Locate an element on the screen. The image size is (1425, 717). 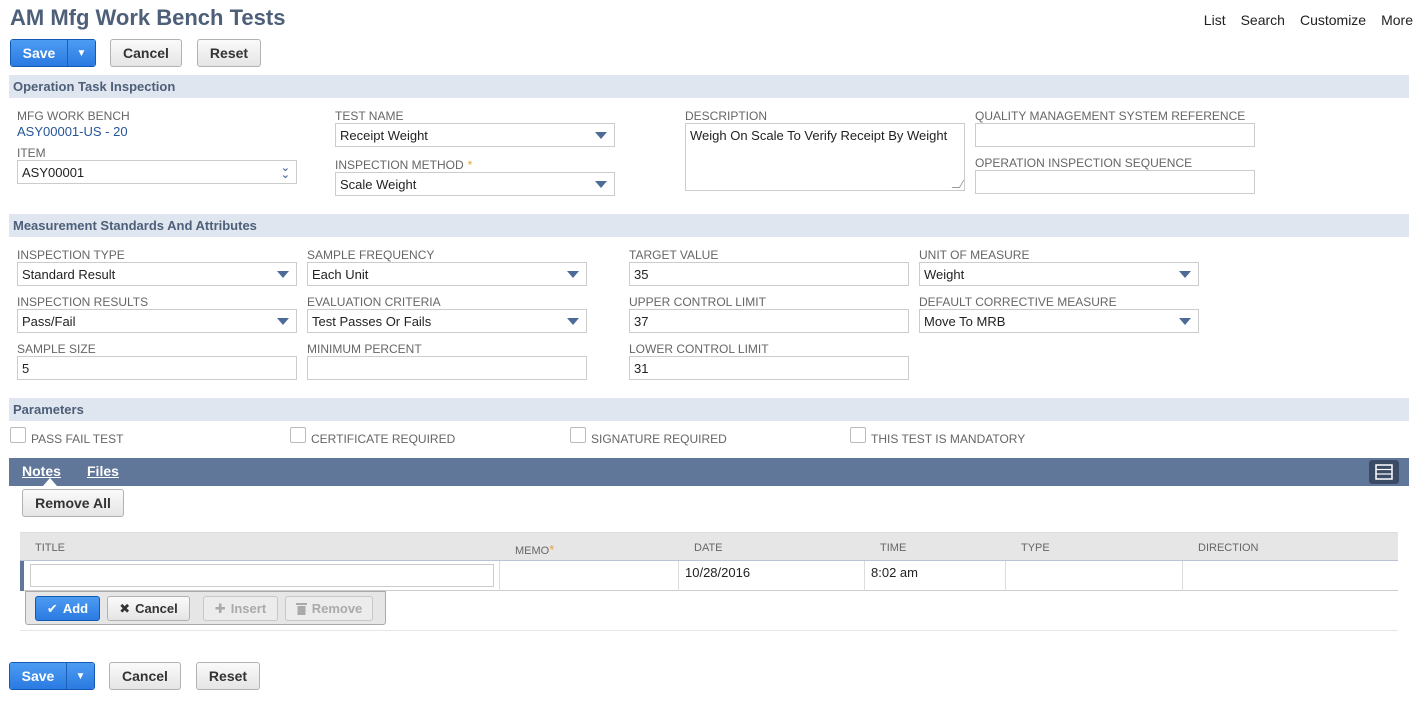
table-row: 10/28/2016 8:02 am is located at coordinates (709, 575).